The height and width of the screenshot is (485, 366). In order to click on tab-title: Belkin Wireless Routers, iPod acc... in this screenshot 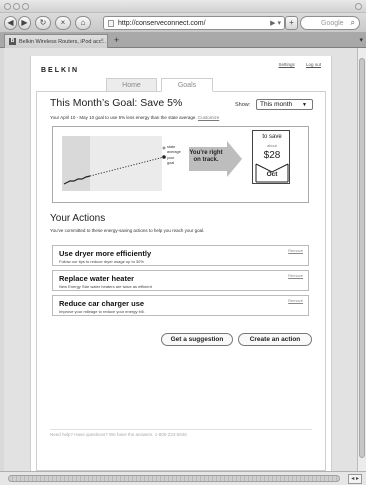, I will do `click(63, 41)`.